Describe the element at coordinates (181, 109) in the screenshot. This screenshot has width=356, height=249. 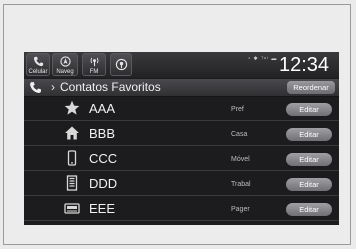
I see `favorite-row: AAA Pref Editar` at that location.